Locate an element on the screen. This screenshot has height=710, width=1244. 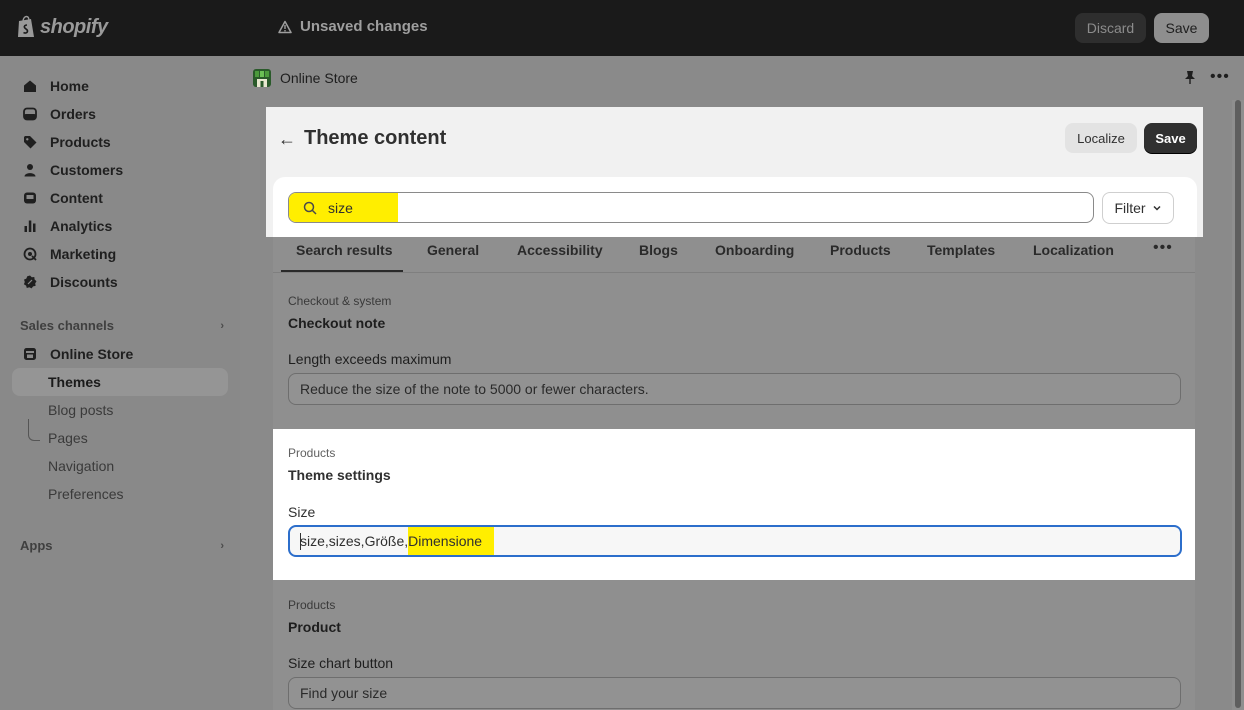
text-caret is located at coordinates (300, 541).